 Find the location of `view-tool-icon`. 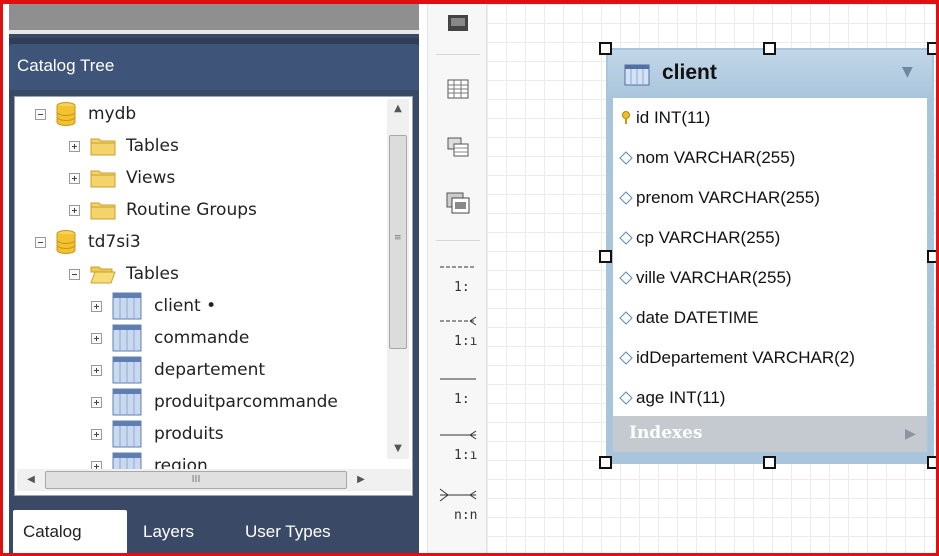

view-tool-icon is located at coordinates (458, 147).